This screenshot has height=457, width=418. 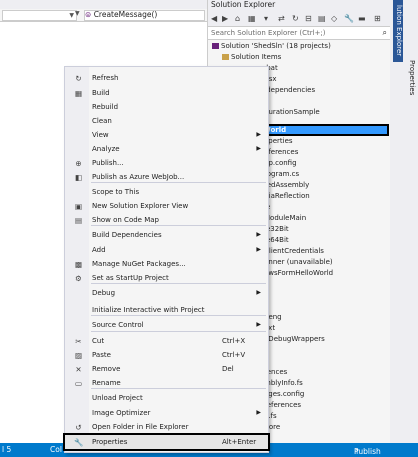 What do you see at coordinates (299, 5) in the screenshot?
I see `solution-explorer-title-bar: Solution Explorer` at bounding box center [299, 5].